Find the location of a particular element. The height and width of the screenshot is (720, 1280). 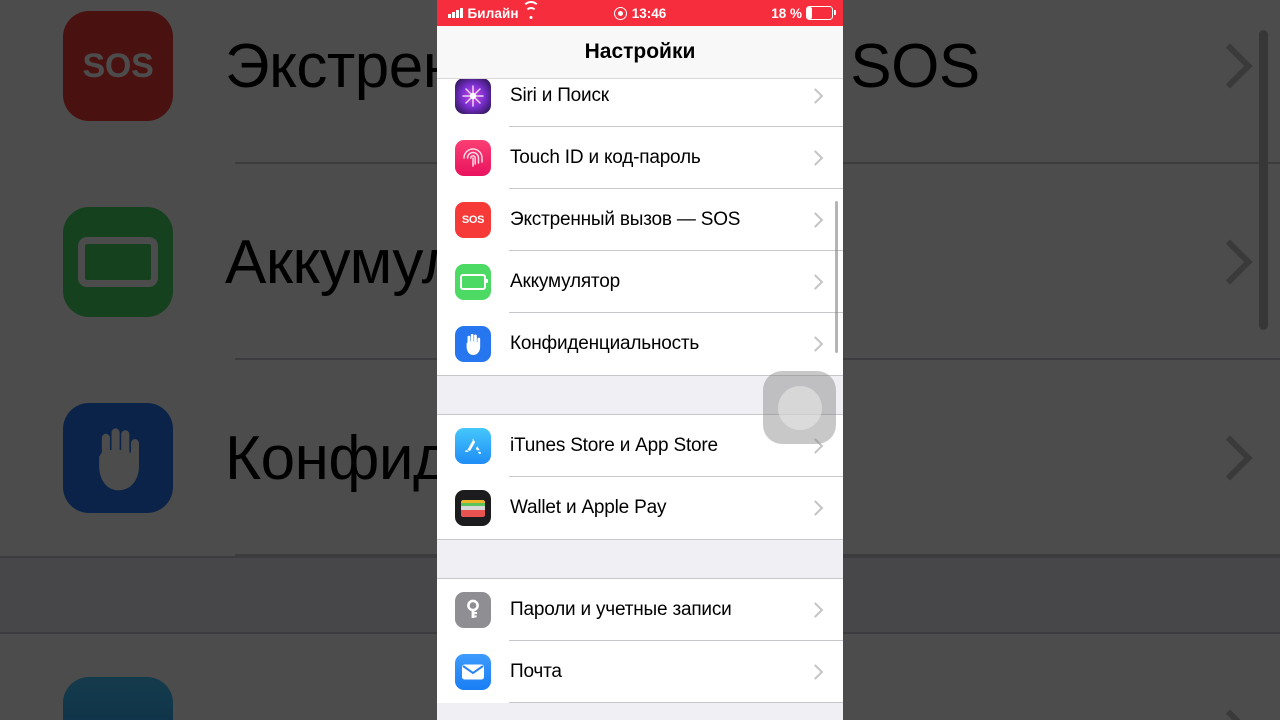

privacy-hand-icon is located at coordinates (473, 344).